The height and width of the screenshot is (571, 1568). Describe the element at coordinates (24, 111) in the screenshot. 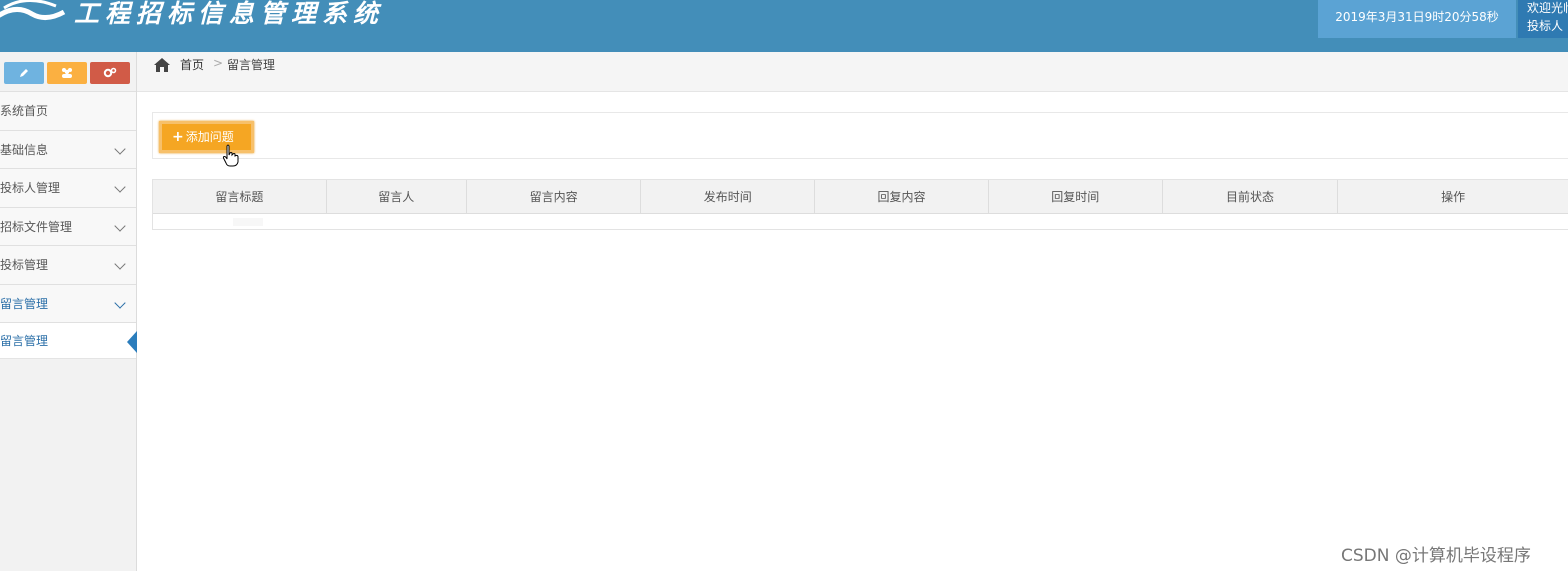

I see `sidebar-item-label: 系统首页` at that location.